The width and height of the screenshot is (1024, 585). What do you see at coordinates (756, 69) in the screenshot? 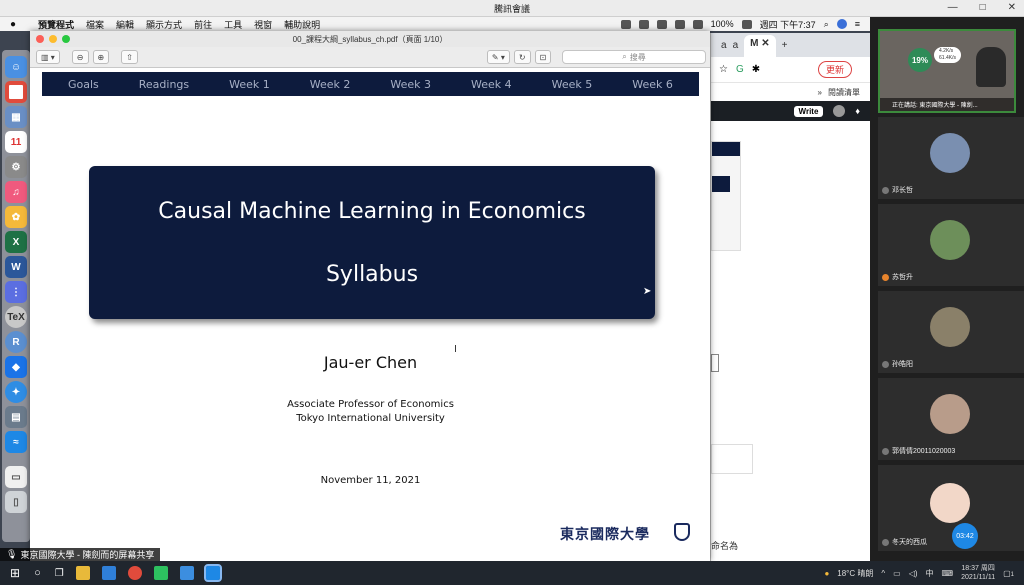
I see `puzzle-icon: ✱` at bounding box center [756, 69].